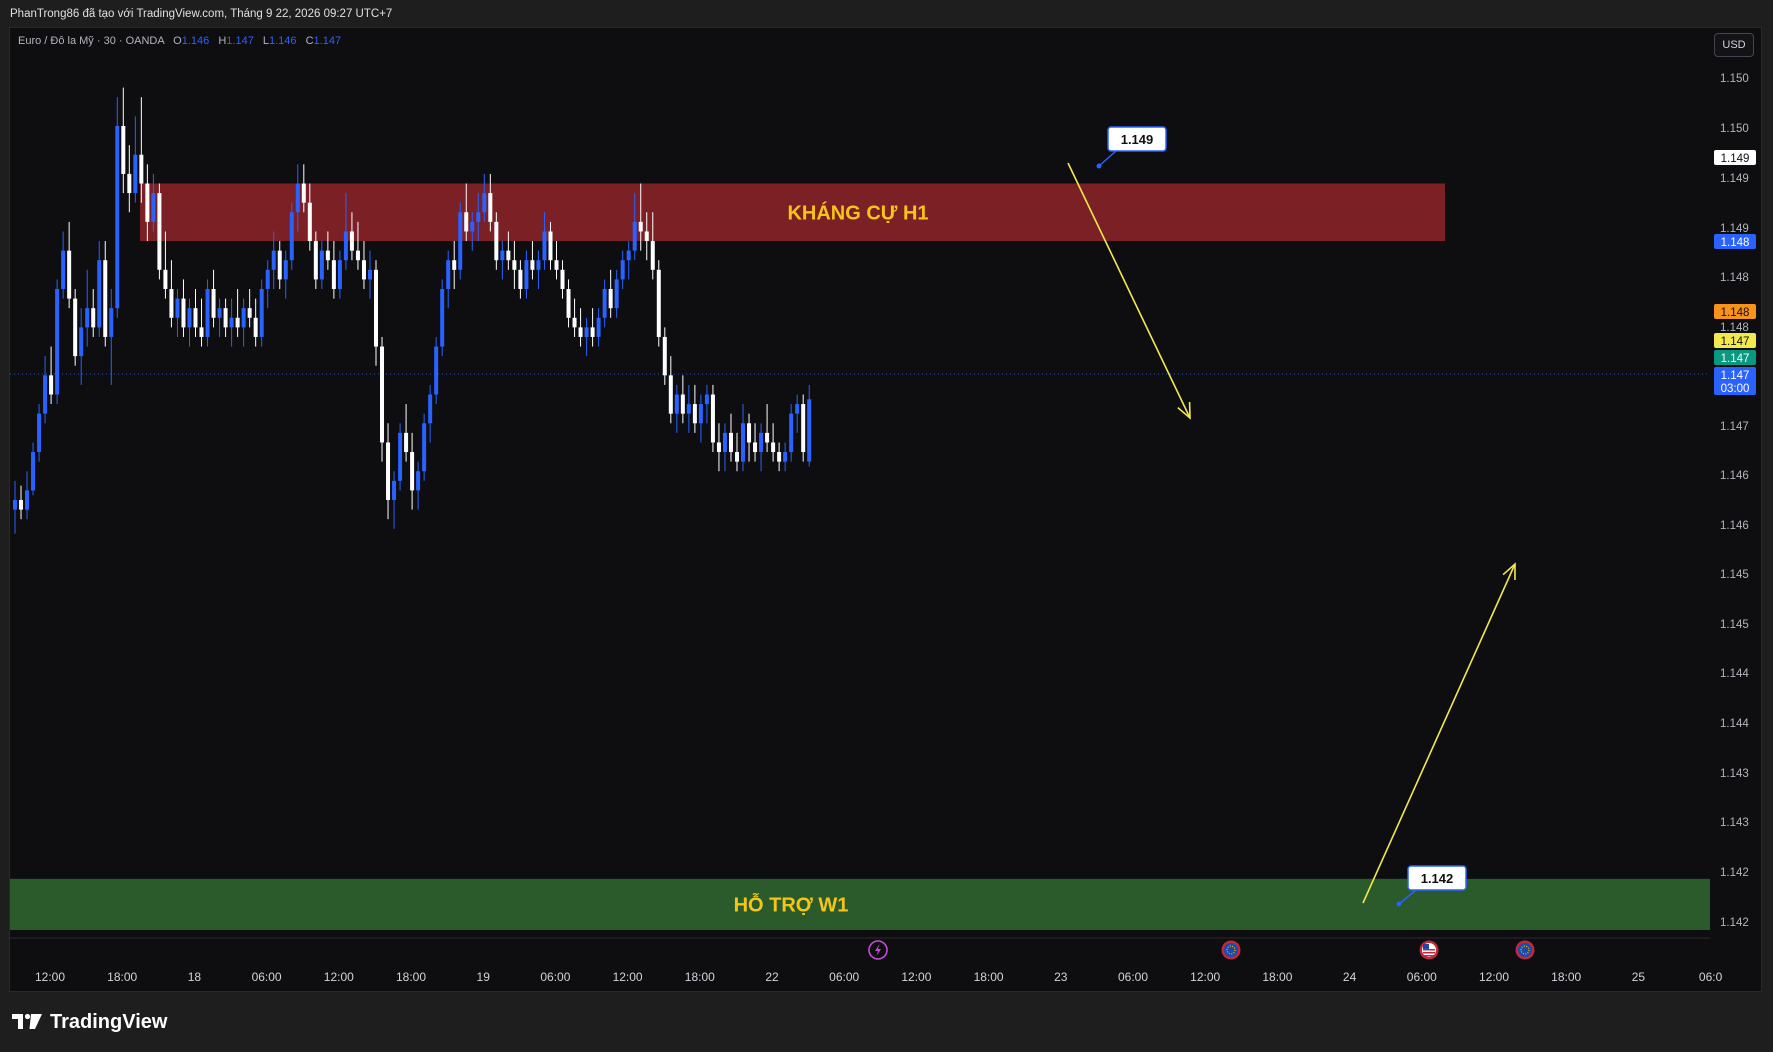  What do you see at coordinates (1734, 45) in the screenshot?
I see `currency-button: USD` at bounding box center [1734, 45].